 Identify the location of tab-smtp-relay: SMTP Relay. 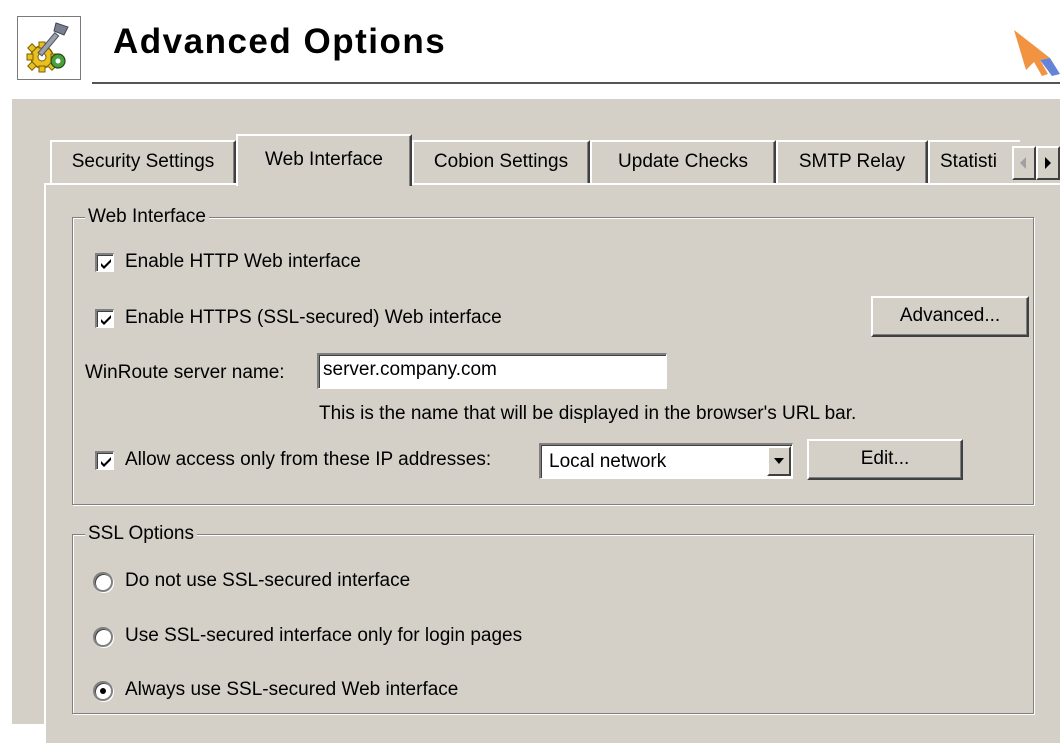
(852, 162).